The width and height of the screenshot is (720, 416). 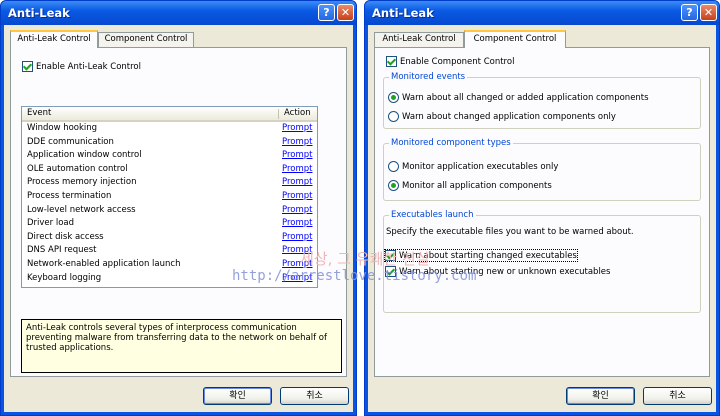 What do you see at coordinates (432, 215) in the screenshot?
I see `group-label: Executables launch` at bounding box center [432, 215].